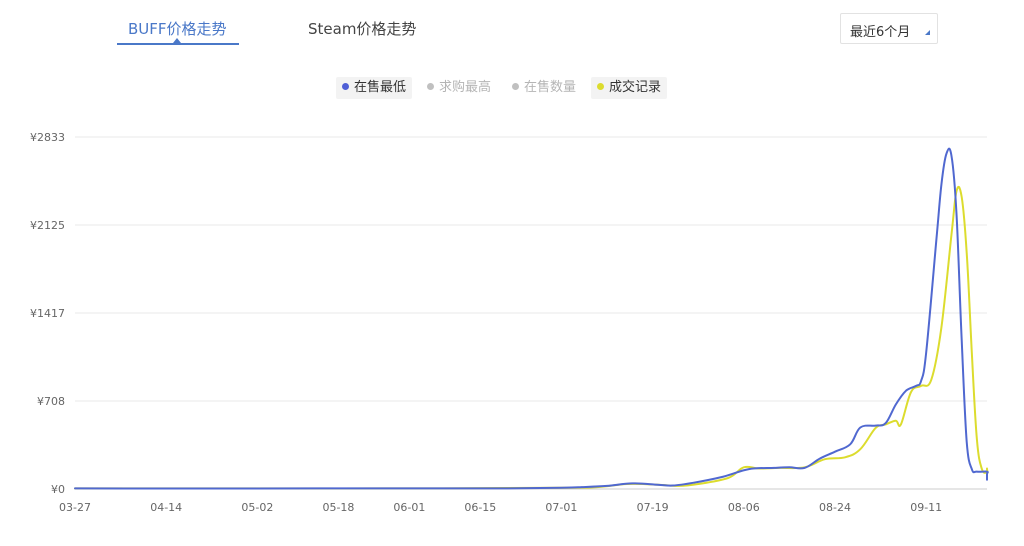  I want to click on x-tick-label: 08-24, so click(835, 507).